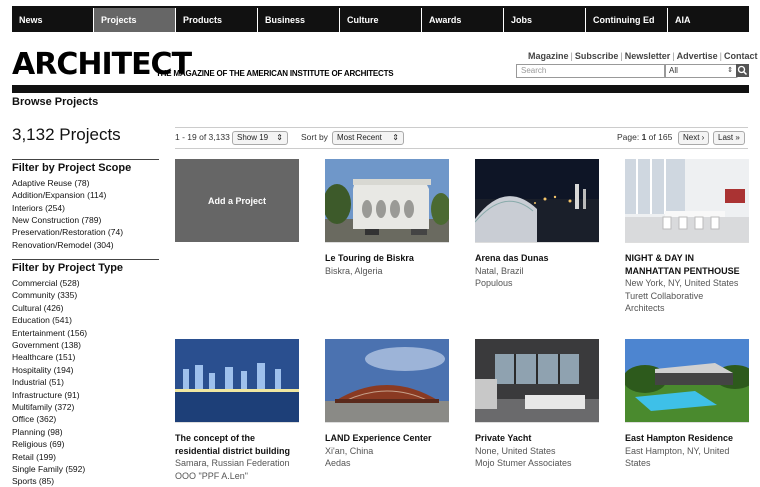 Image resolution: width=760 pixels, height=487 pixels. I want to click on util-magazine-link: Magazine, so click(548, 56).